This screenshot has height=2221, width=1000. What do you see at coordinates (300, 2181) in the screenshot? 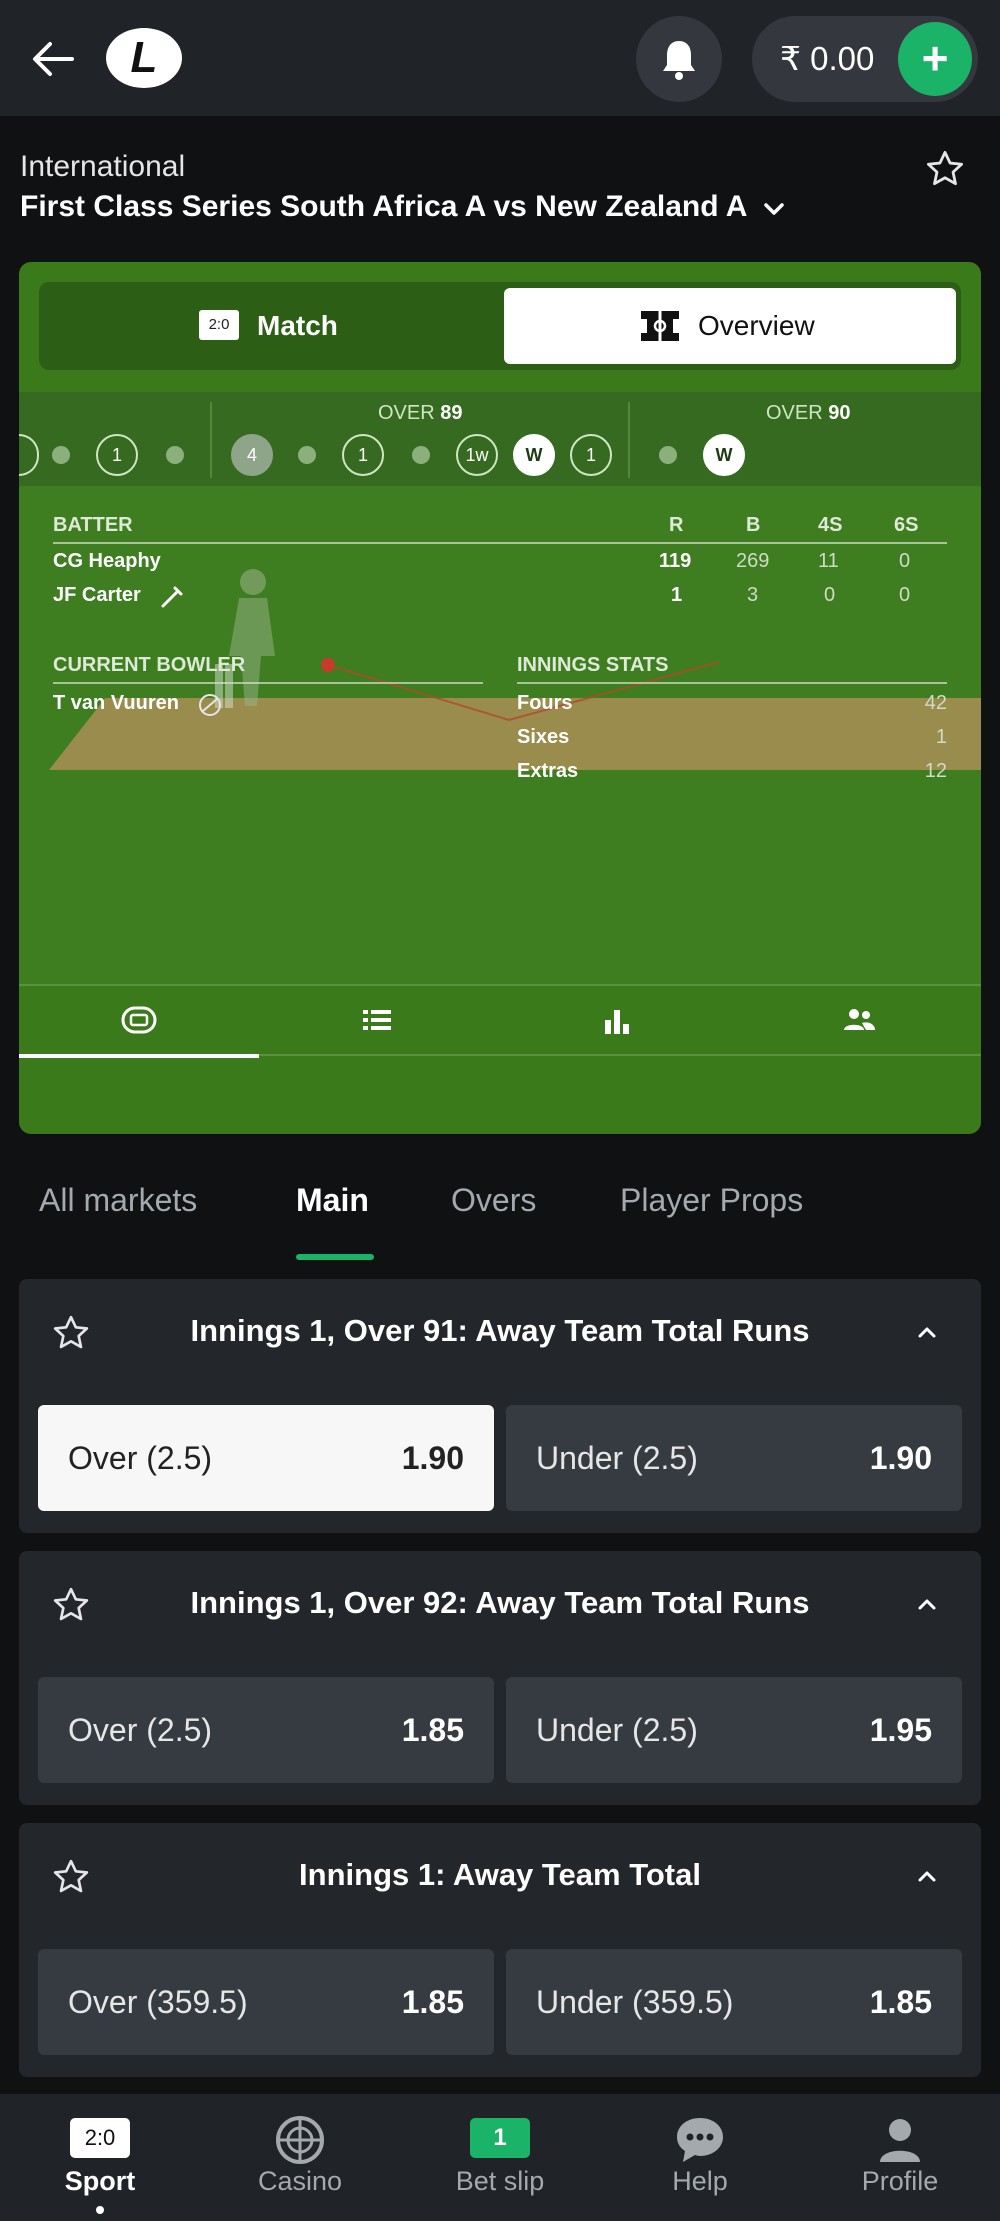
I see `nav-label: Casino` at bounding box center [300, 2181].